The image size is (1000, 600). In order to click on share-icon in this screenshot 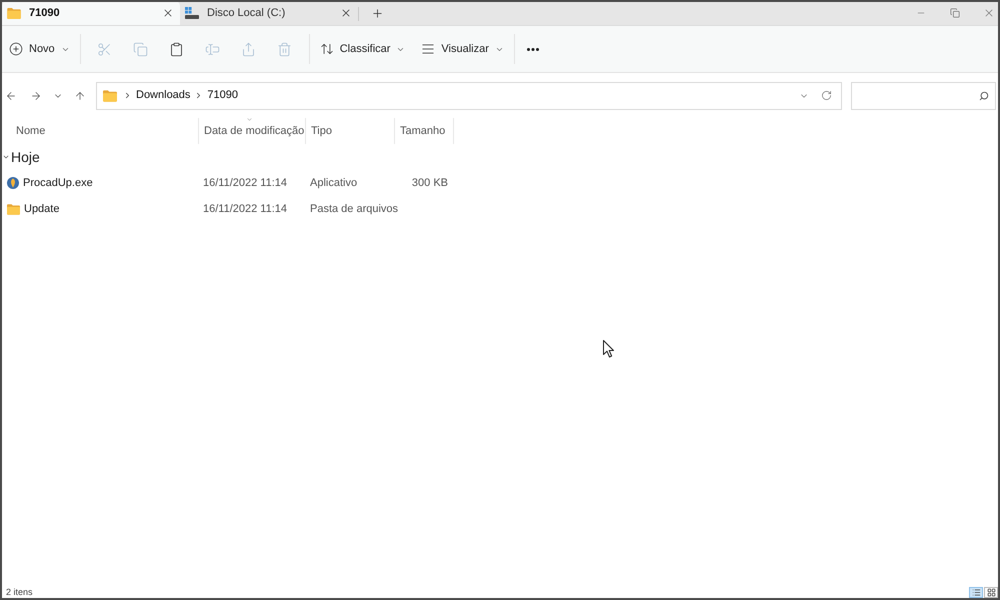, I will do `click(248, 49)`.